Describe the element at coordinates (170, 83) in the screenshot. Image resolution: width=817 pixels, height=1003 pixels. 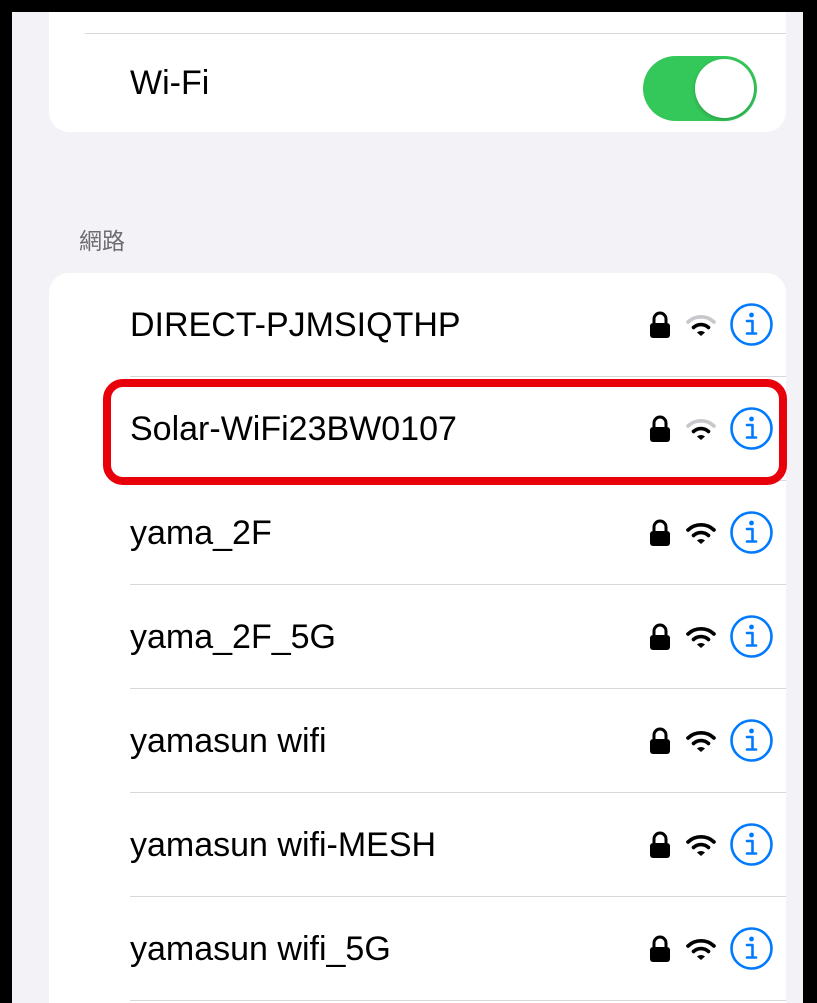
I see `wifi-label: Wi-Fi` at that location.